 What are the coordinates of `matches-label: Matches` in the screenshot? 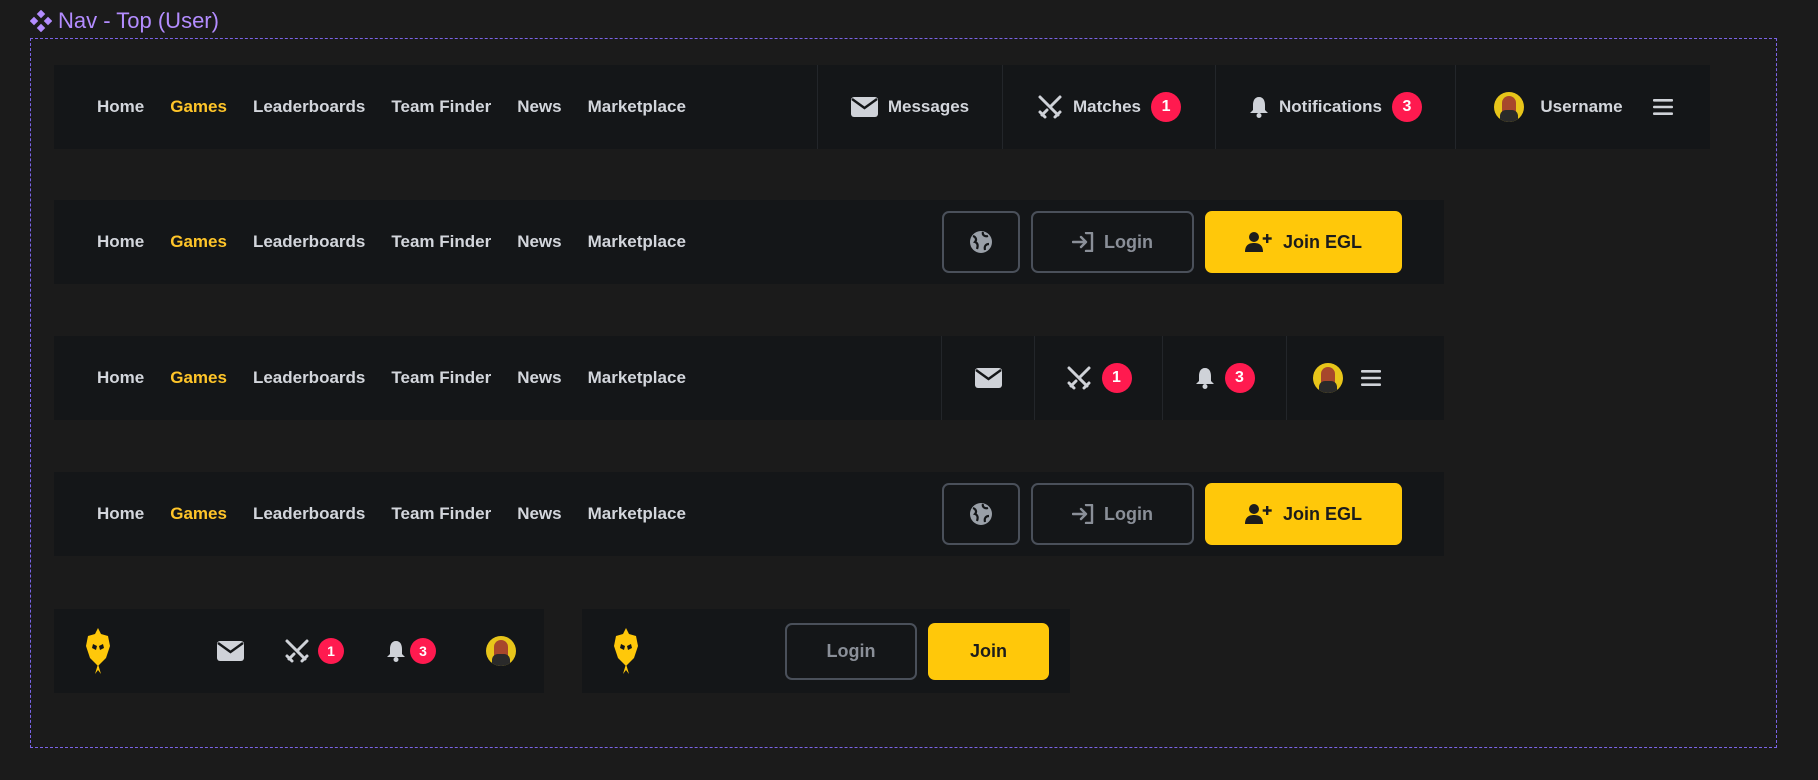 It's located at (1107, 106).